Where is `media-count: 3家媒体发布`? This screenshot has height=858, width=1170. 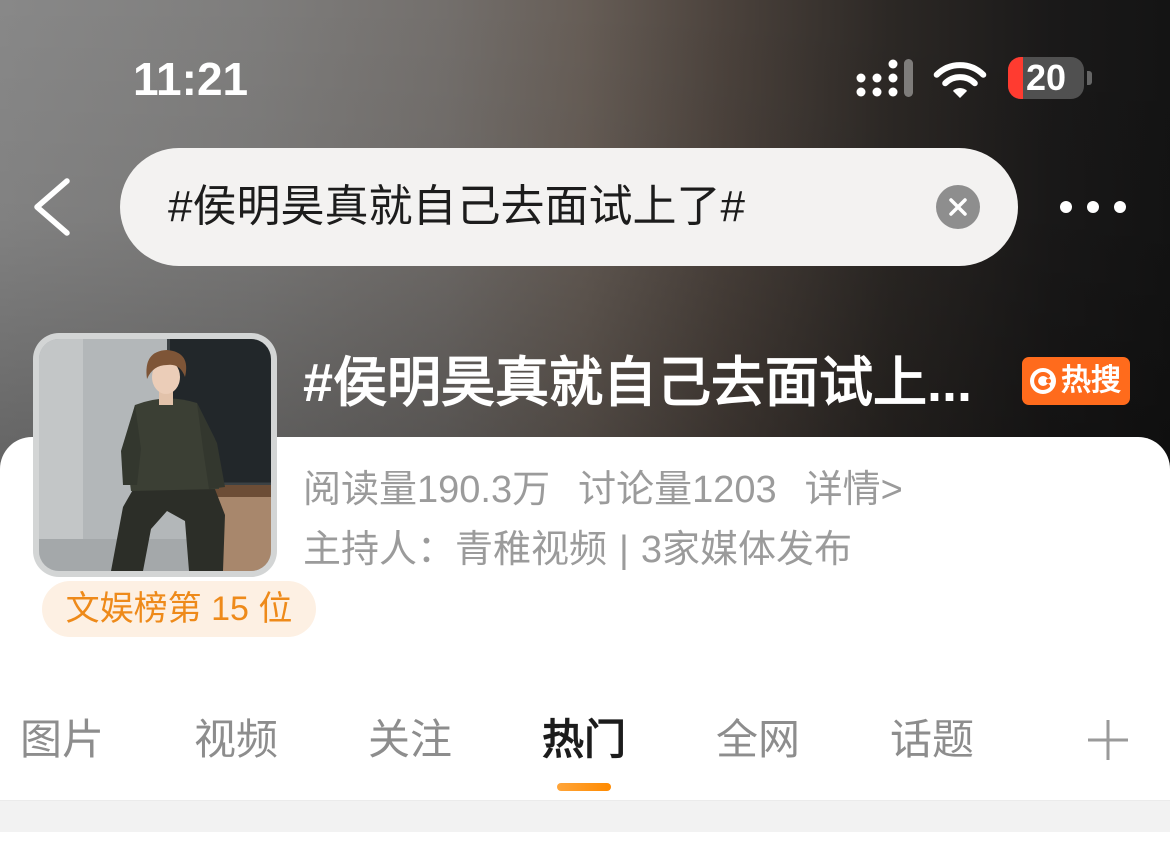
media-count: 3家媒体发布 is located at coordinates (746, 550).